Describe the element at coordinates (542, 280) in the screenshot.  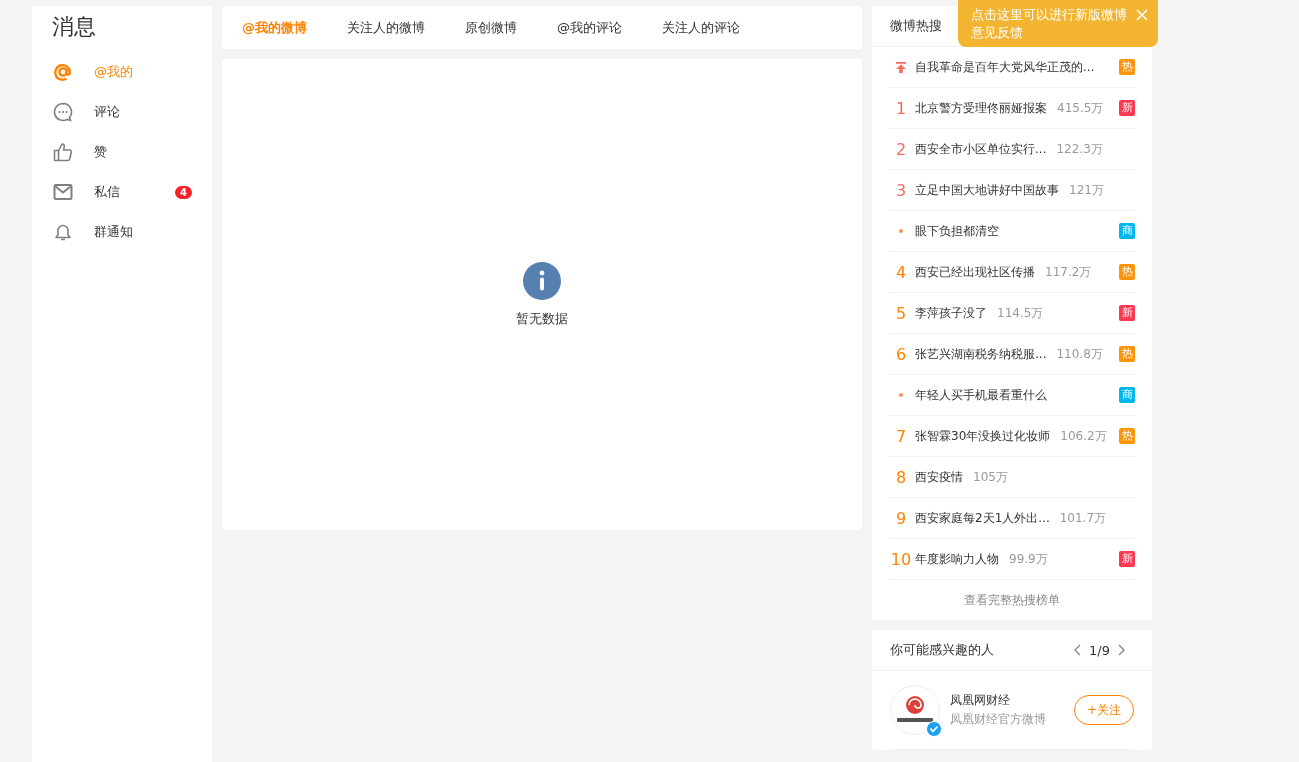
I see `info-icon` at that location.